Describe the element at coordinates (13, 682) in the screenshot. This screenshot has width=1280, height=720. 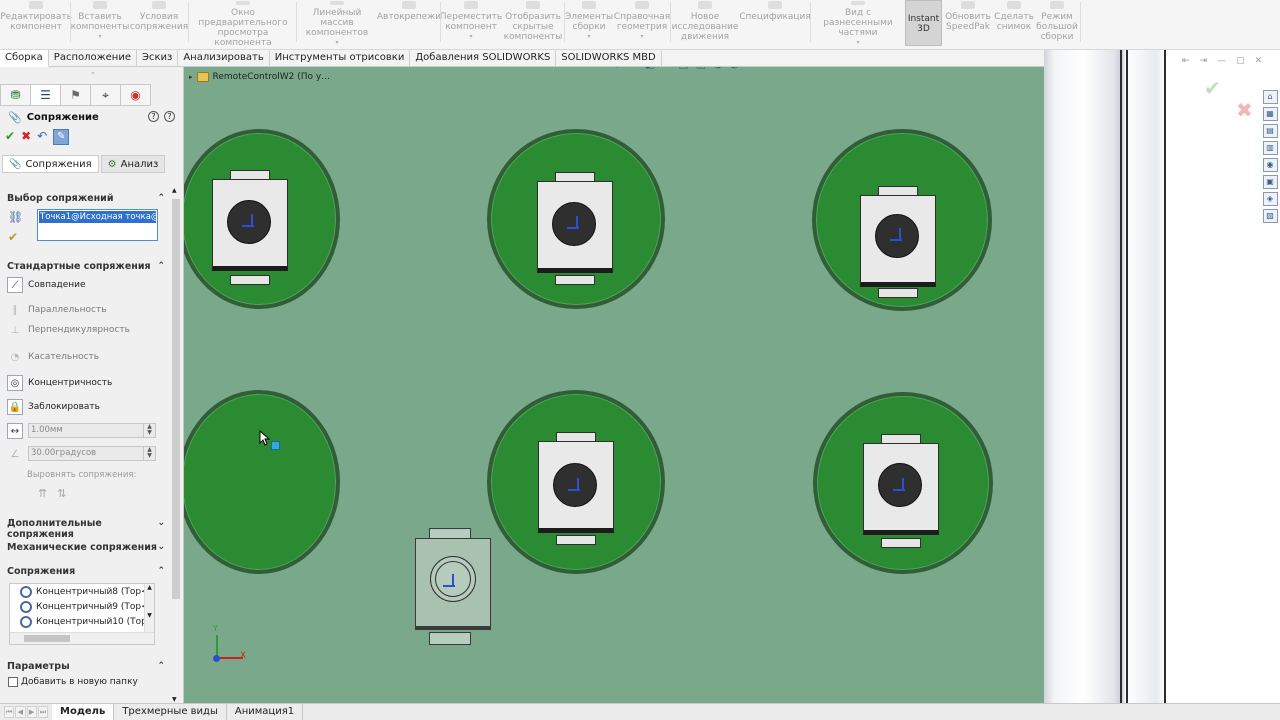
I see `checkbox-box` at that location.